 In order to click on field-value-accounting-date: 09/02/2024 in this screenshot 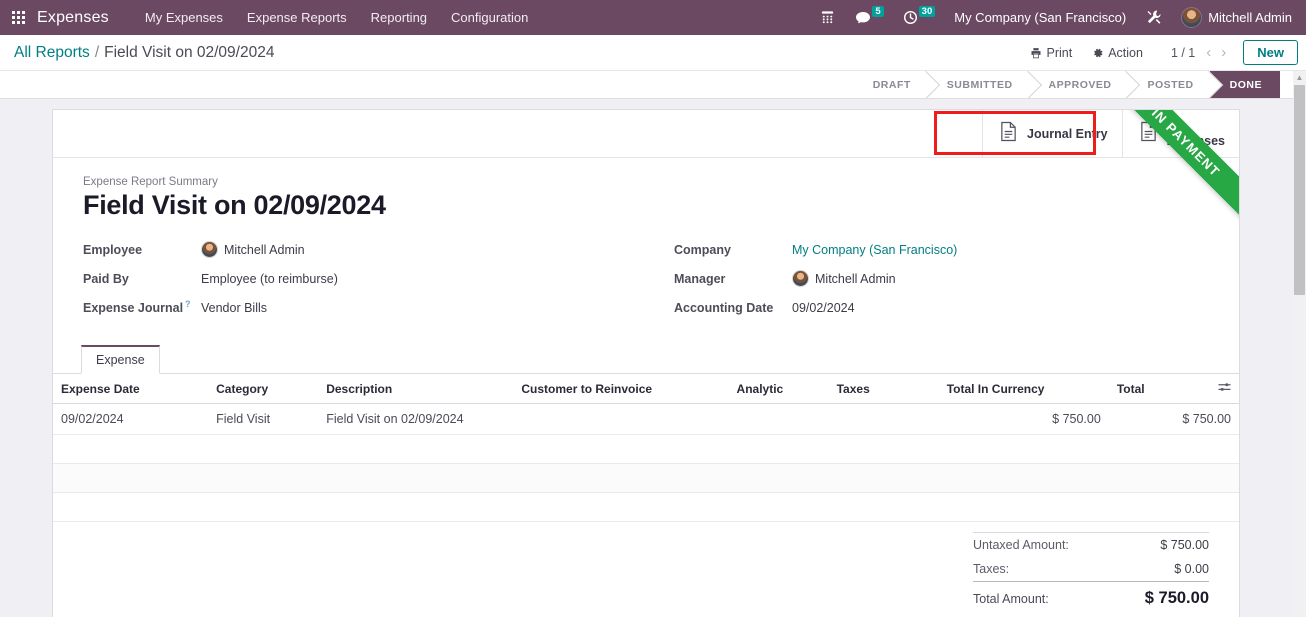, I will do `click(823, 308)`.